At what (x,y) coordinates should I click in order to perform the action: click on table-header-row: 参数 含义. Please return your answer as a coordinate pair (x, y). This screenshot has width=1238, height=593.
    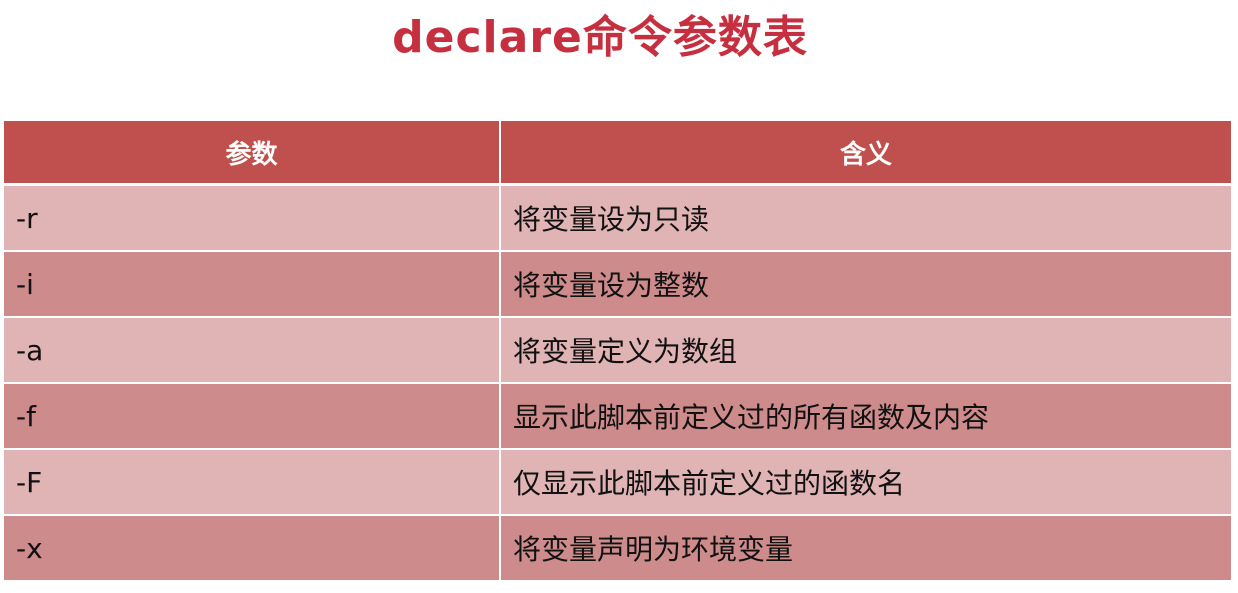
    Looking at the image, I should click on (617, 153).